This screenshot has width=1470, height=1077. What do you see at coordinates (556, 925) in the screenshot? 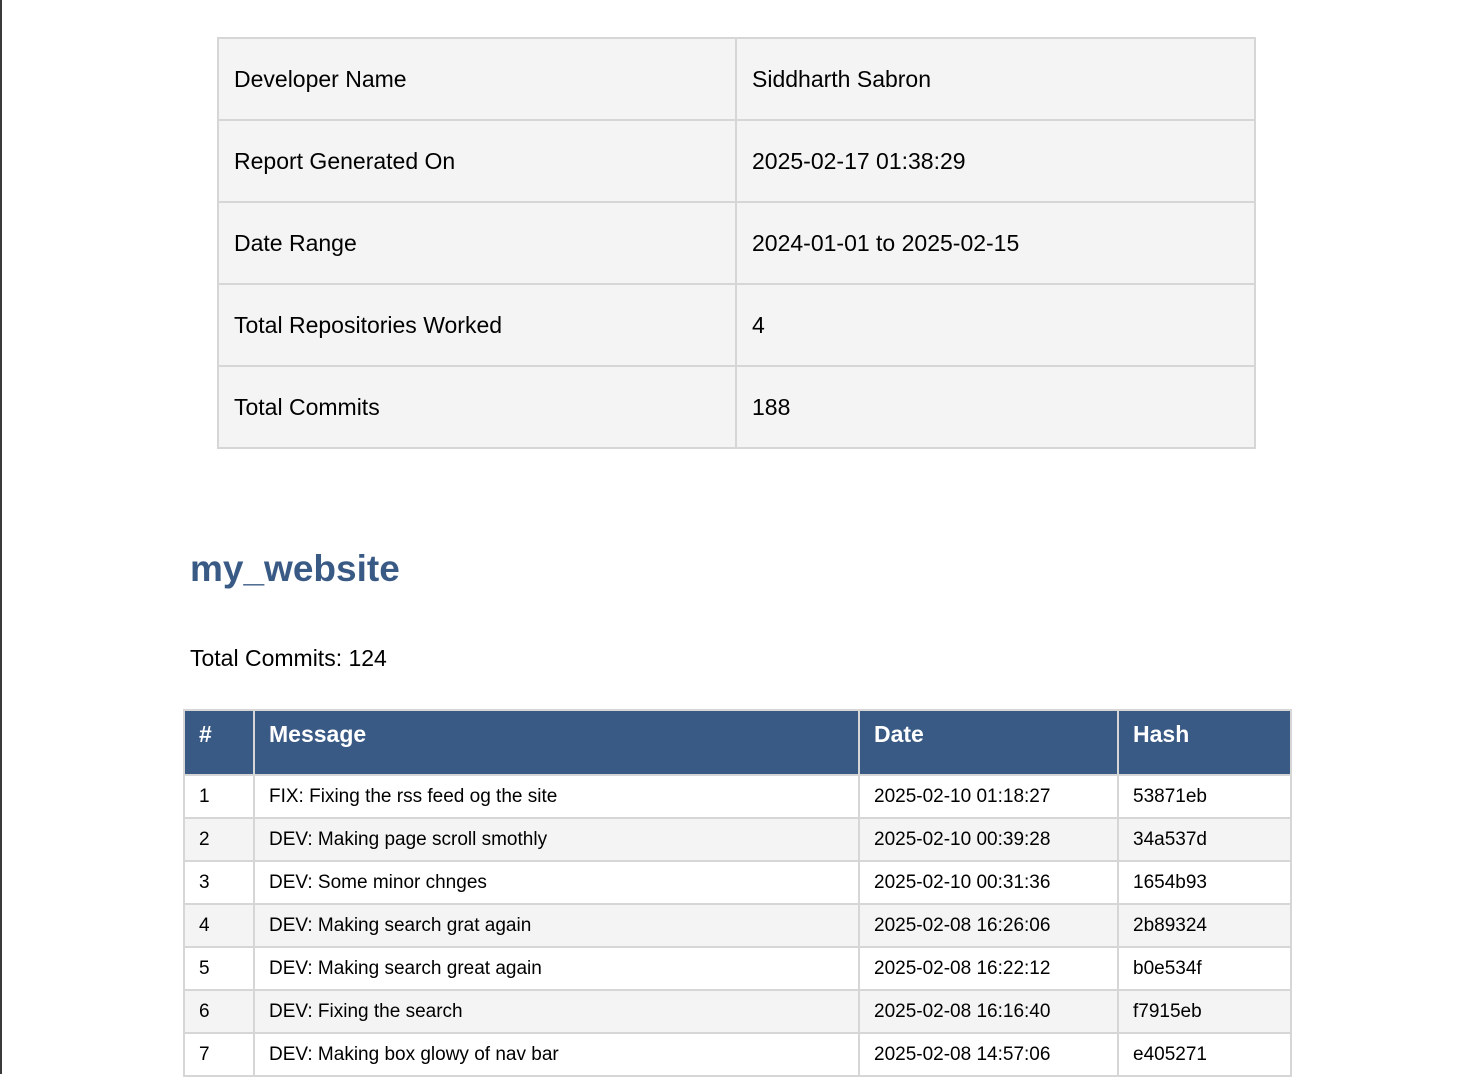
I see `commit-message: DEV: Making search grat again` at bounding box center [556, 925].